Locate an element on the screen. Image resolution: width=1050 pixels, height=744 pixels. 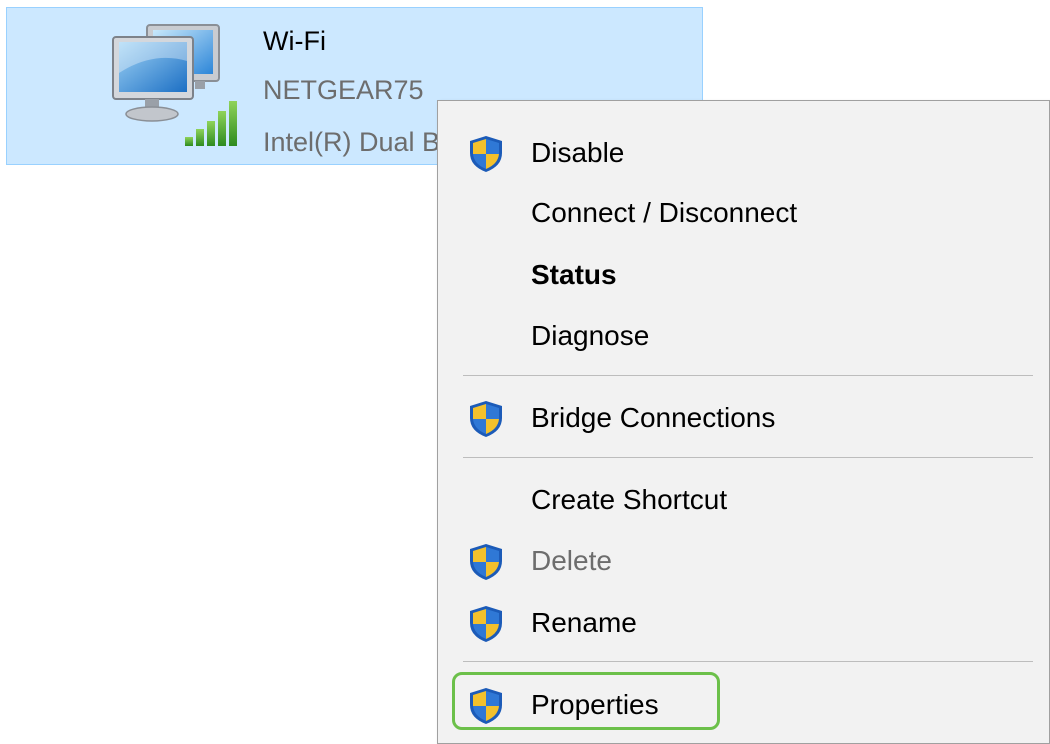
menu-item-connect-disconnect: Connect / Disconnect is located at coordinates (743, 213).